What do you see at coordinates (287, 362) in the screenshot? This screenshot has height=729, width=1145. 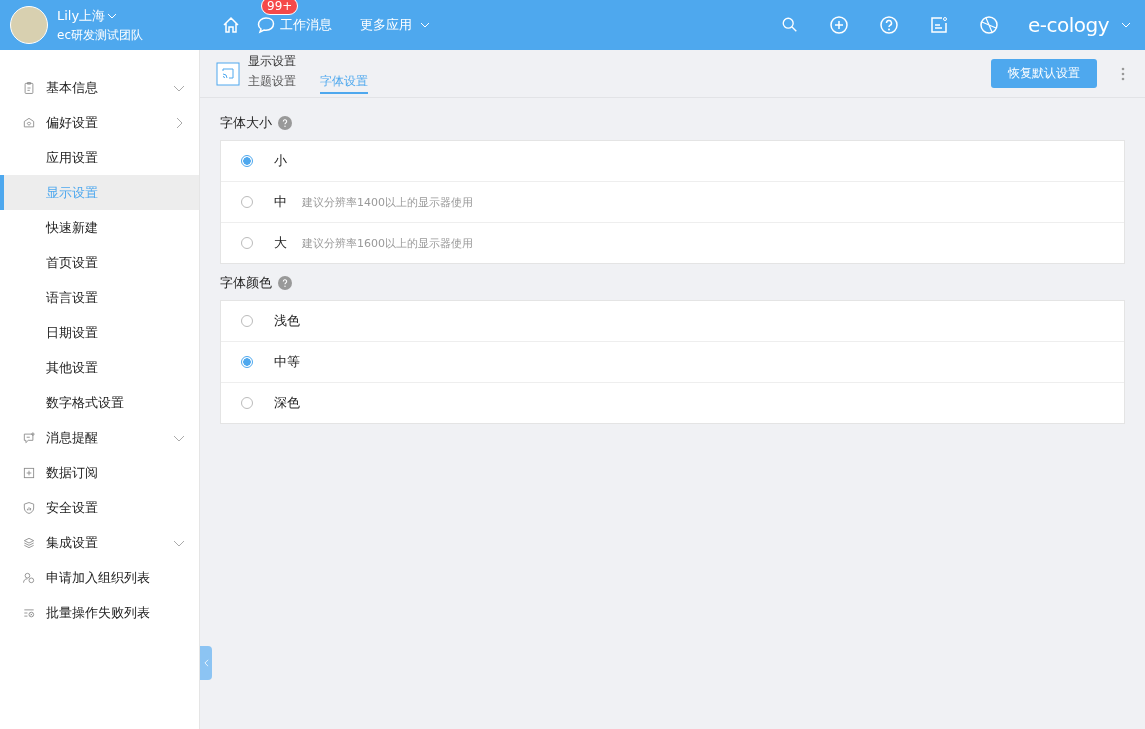 I see `option-label: 中等` at bounding box center [287, 362].